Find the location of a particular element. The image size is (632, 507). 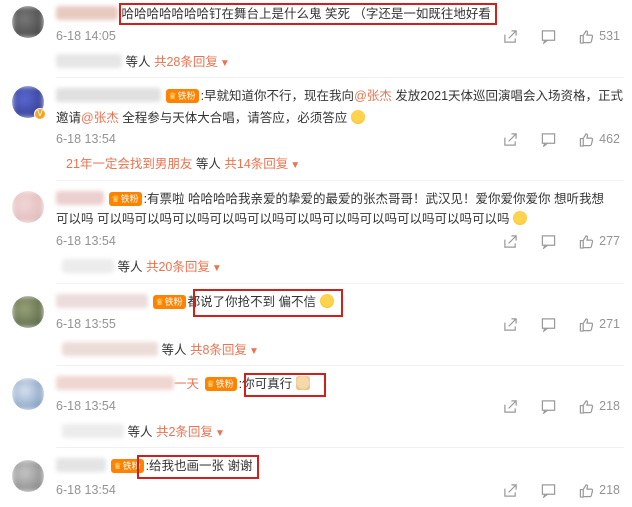

comment-time: 6-18 14:05 is located at coordinates (86, 36).